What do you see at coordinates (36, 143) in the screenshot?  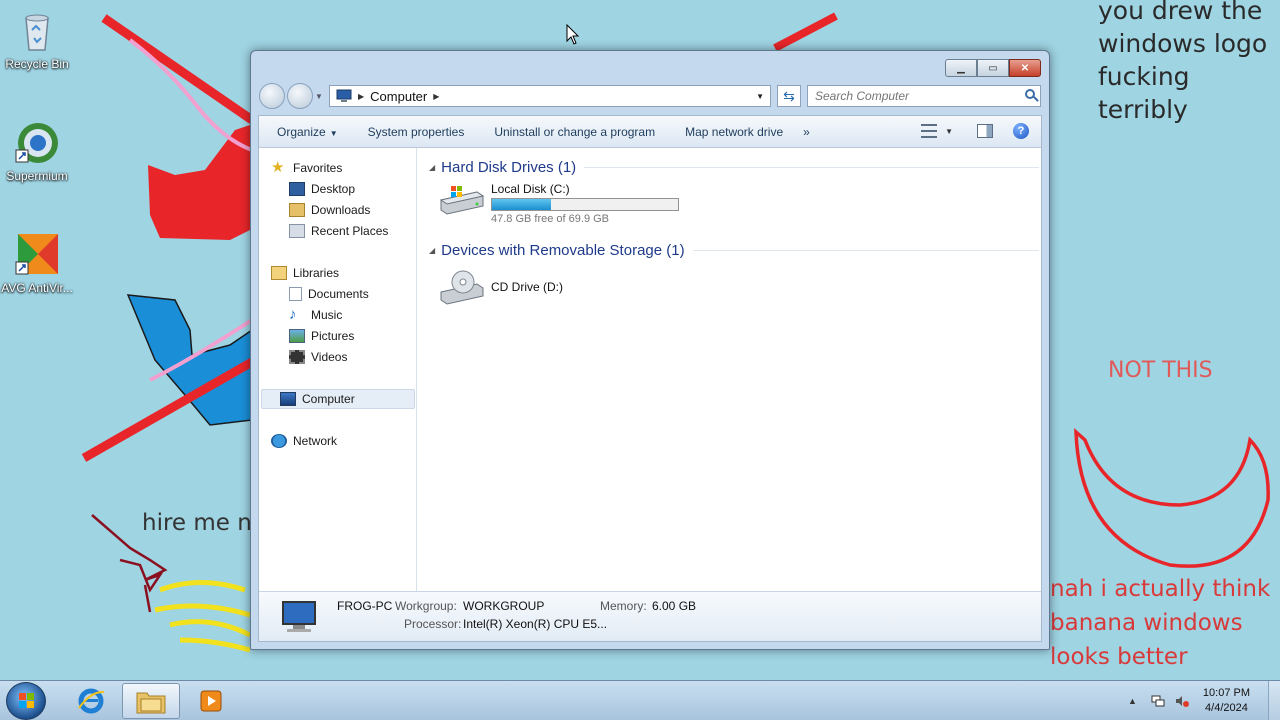 I see `supermium-icon` at bounding box center [36, 143].